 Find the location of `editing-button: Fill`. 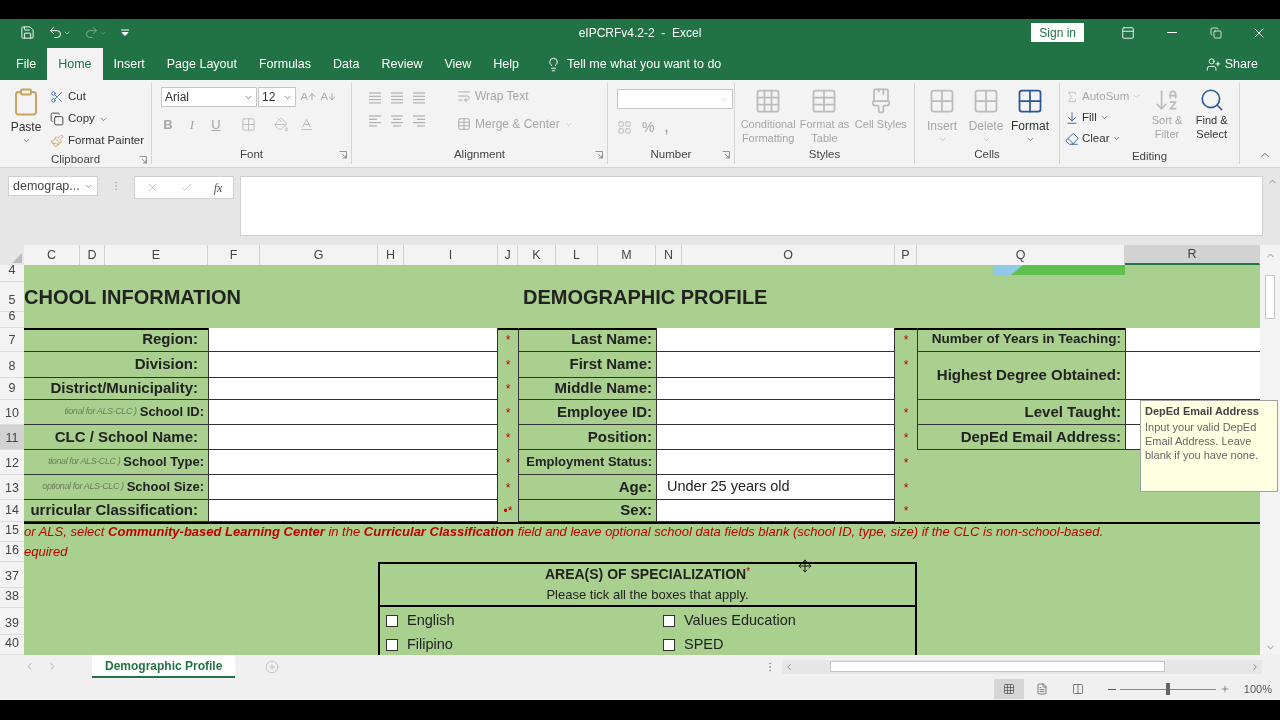

editing-button: Fill is located at coordinates (1105, 117).